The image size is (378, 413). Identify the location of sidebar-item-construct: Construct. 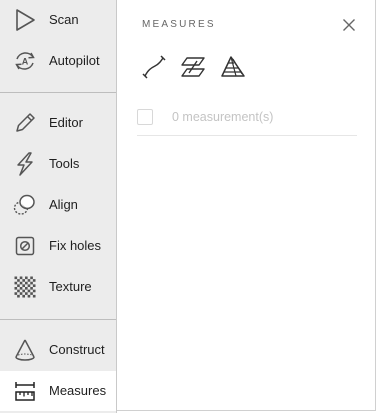
(58, 350).